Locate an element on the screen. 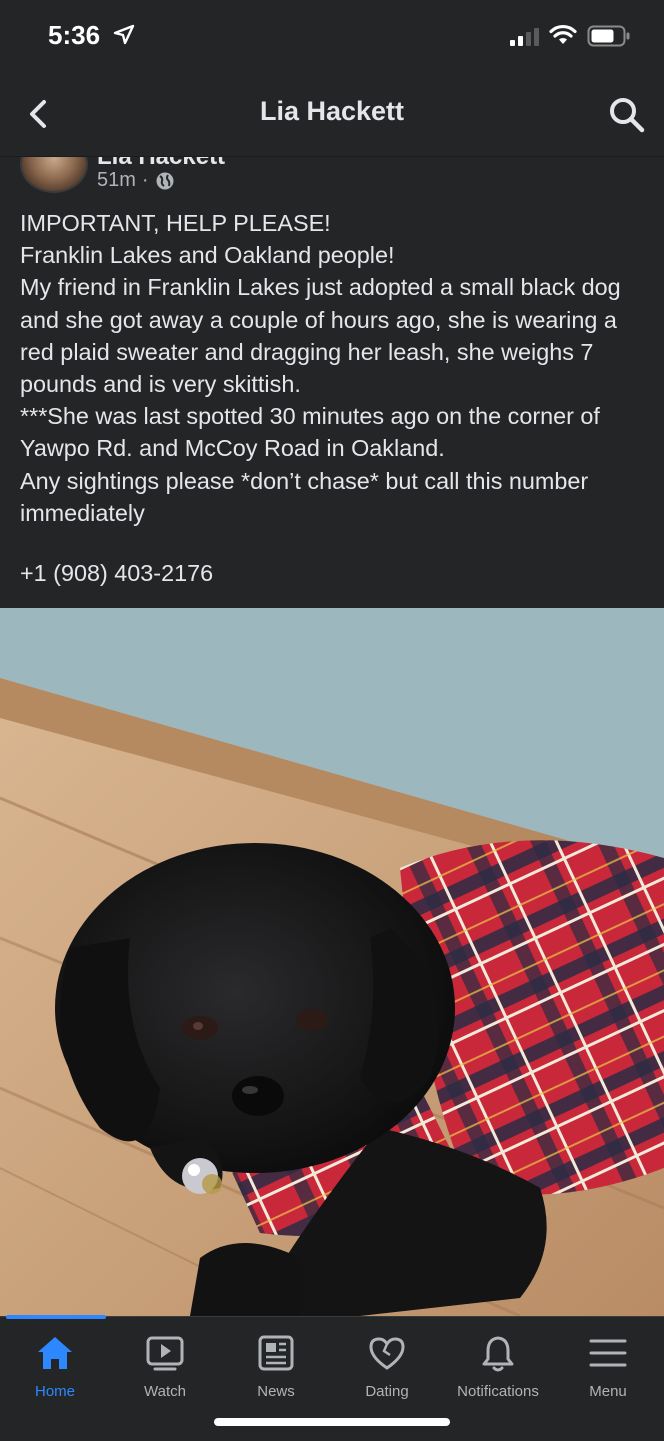 This screenshot has height=1441, width=664. battery-icon is located at coordinates (608, 36).